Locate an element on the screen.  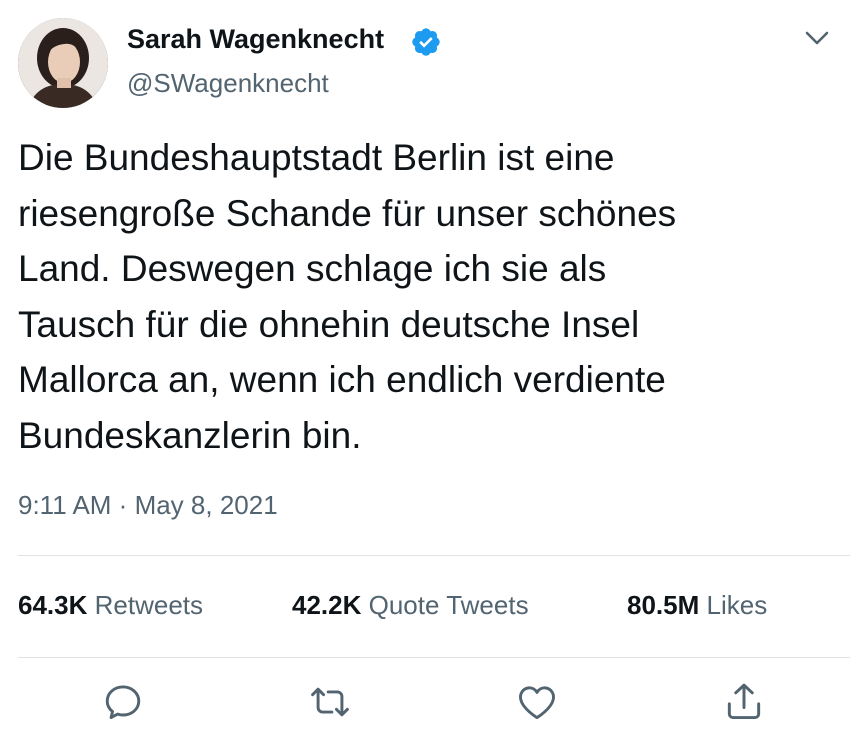
heart-icon is located at coordinates (537, 703).